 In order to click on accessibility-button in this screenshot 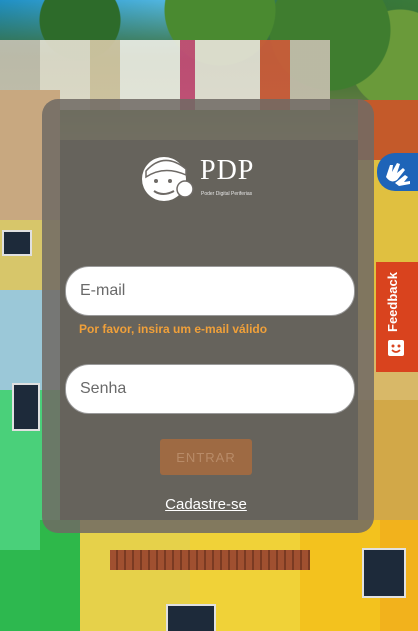, I will do `click(397, 172)`.